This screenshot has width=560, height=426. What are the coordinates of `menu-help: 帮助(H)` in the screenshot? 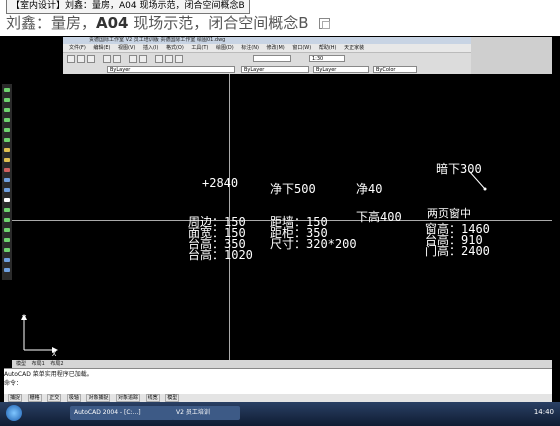 It's located at (328, 48).